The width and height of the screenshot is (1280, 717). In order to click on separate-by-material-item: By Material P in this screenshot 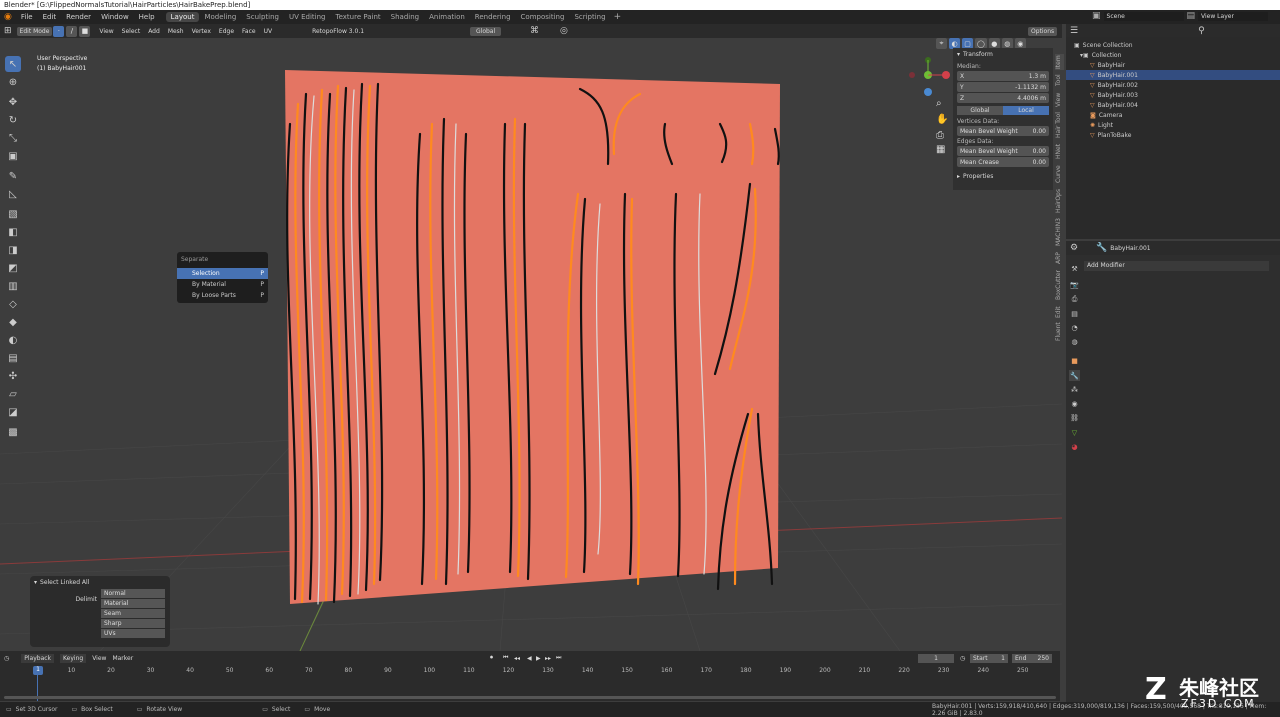, I will do `click(222, 284)`.